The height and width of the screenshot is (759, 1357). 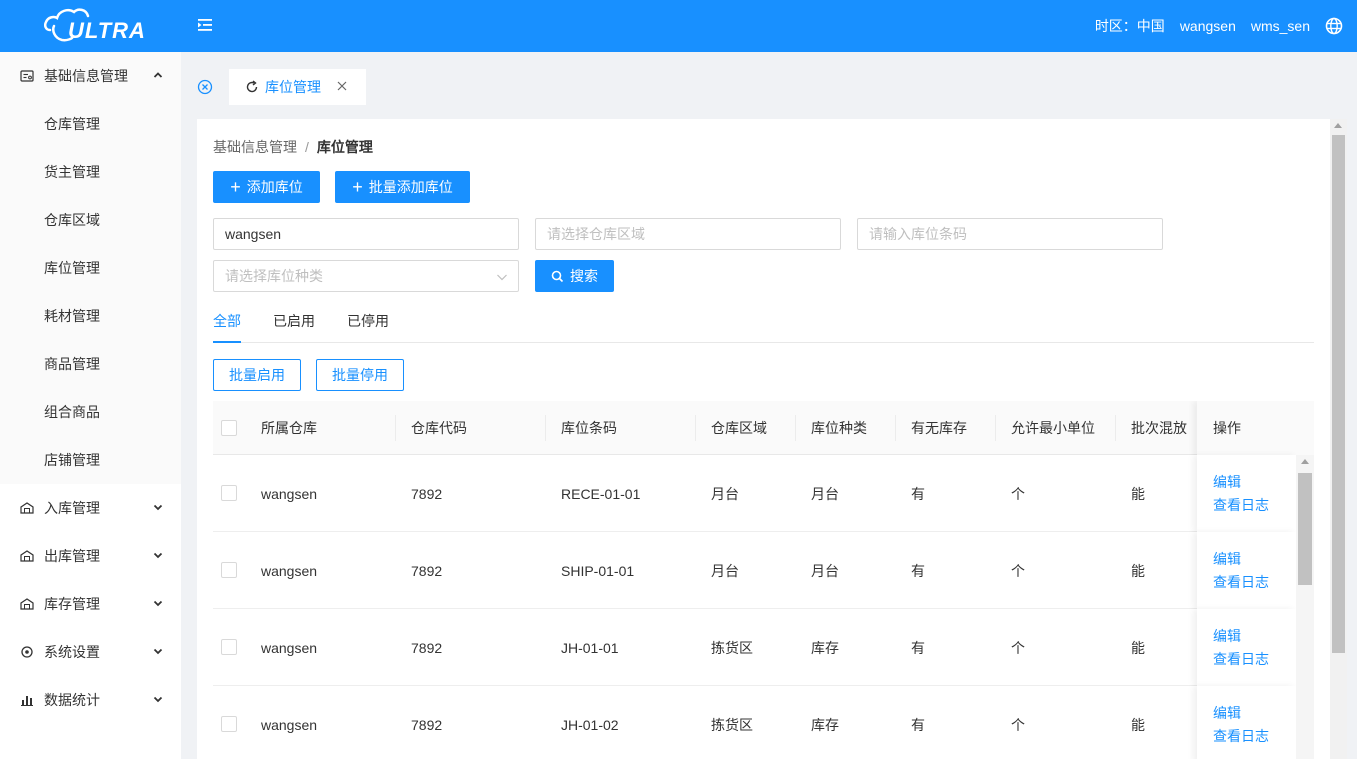 I want to click on sidebar-item-consumables: 耗材管理, so click(x=90, y=316).